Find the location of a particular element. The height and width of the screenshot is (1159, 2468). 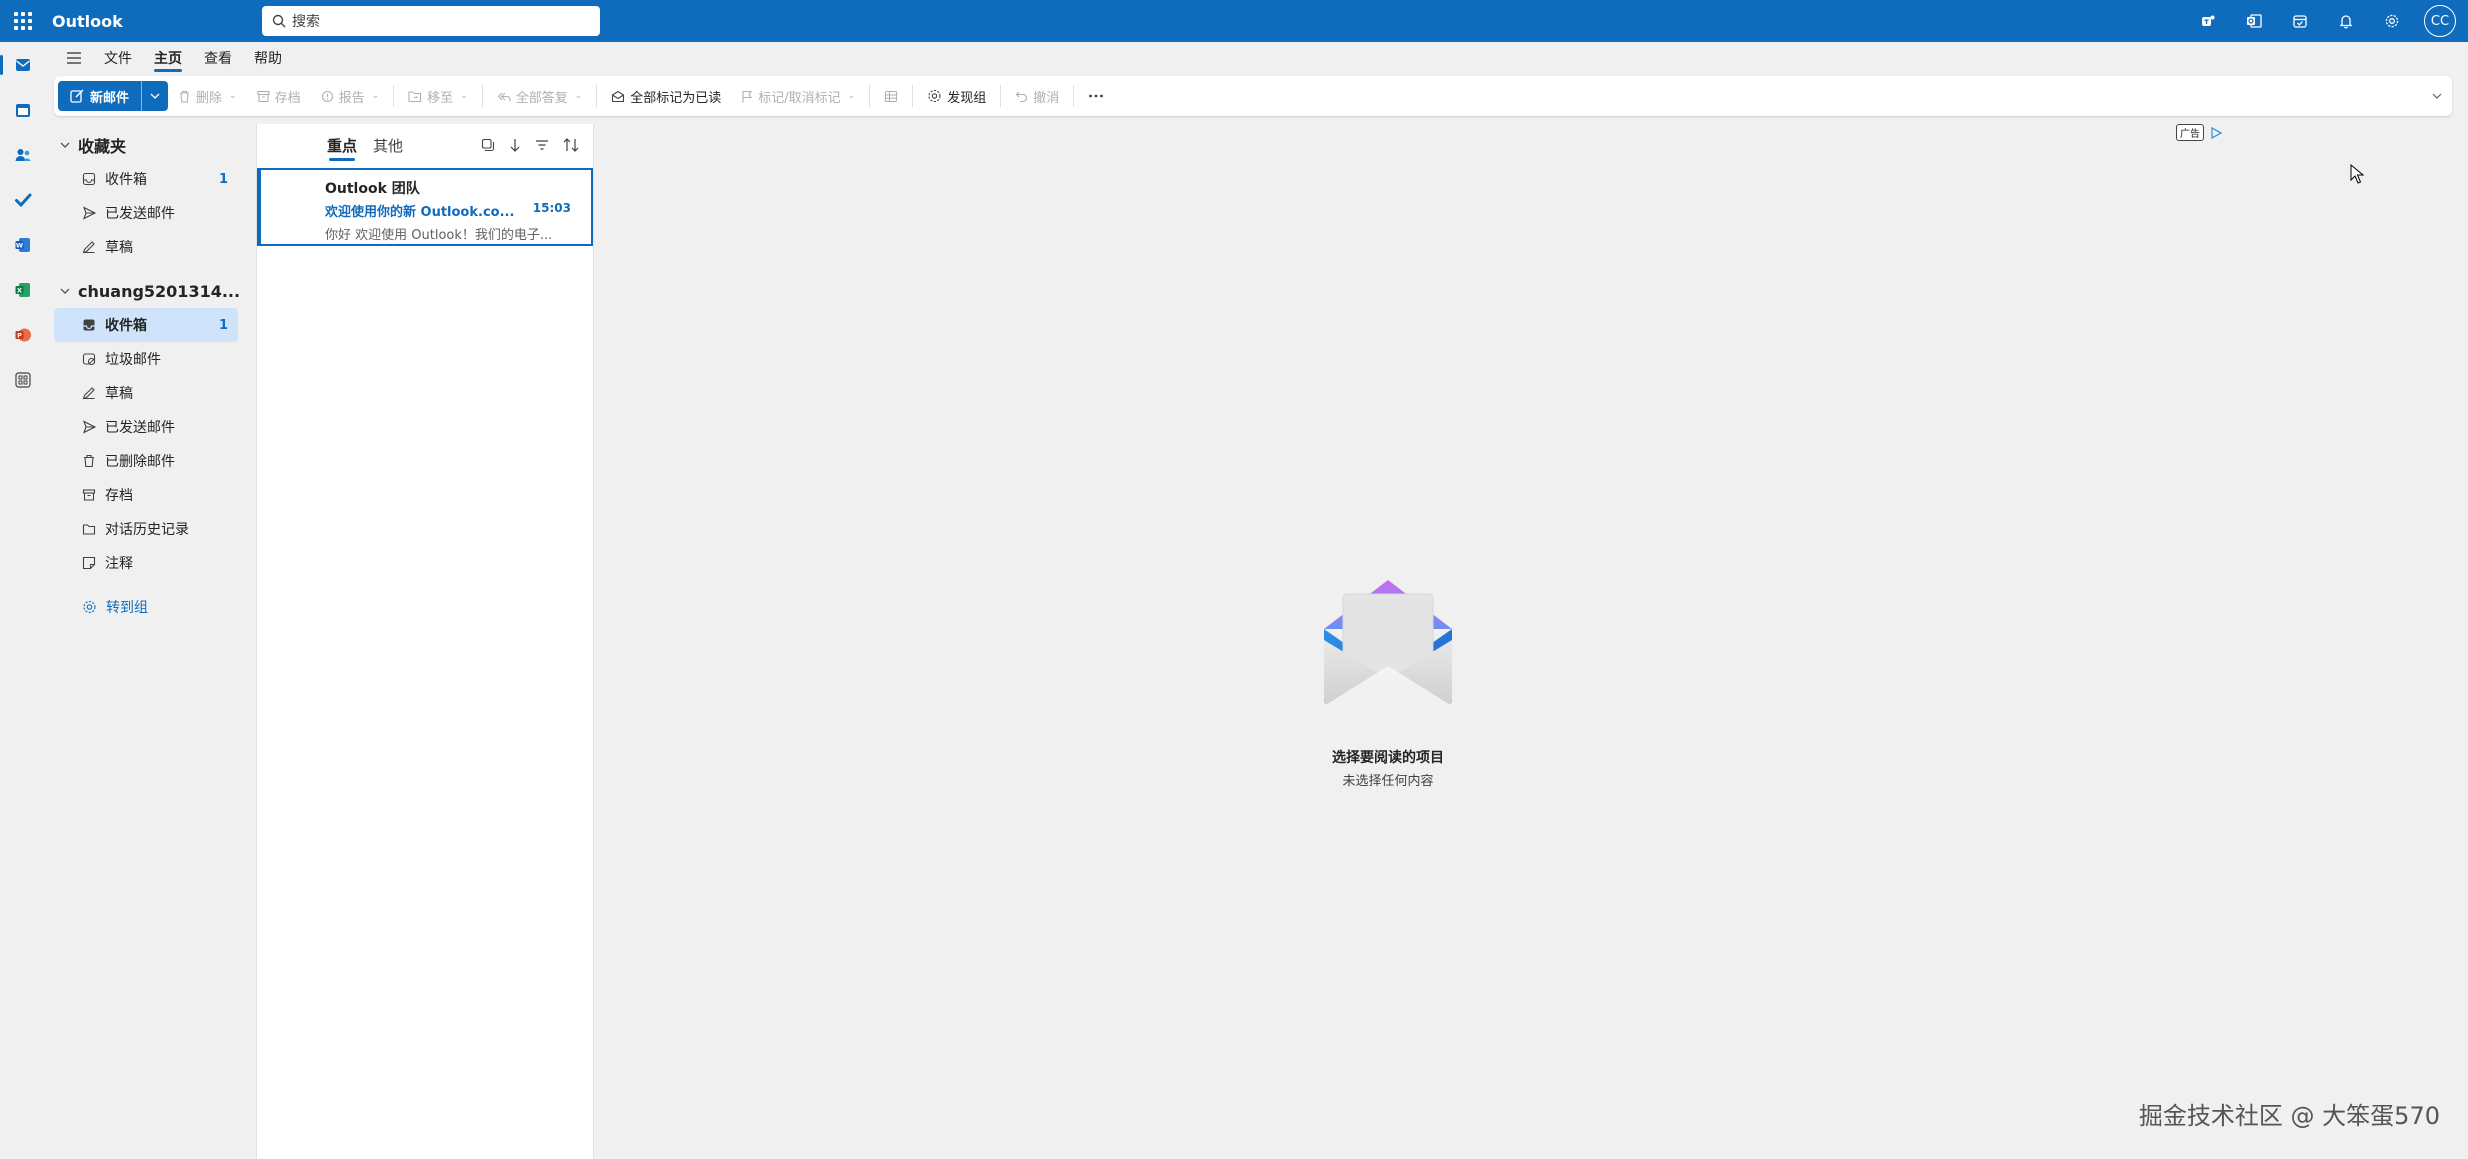

rail-people is located at coordinates (23, 155).